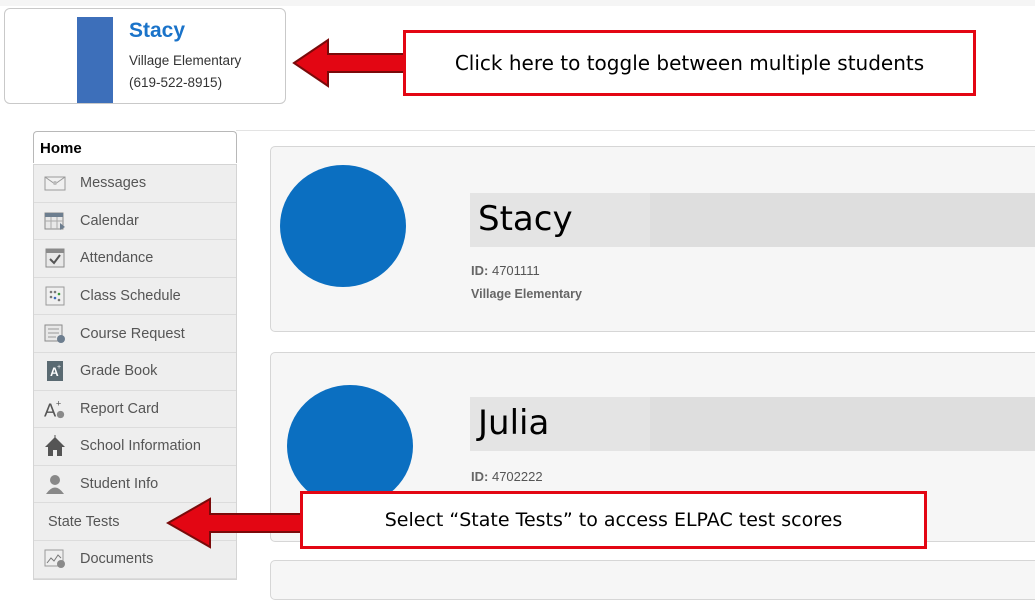 The height and width of the screenshot is (600, 1035). I want to click on student-switcher-name: Stacy, so click(157, 30).